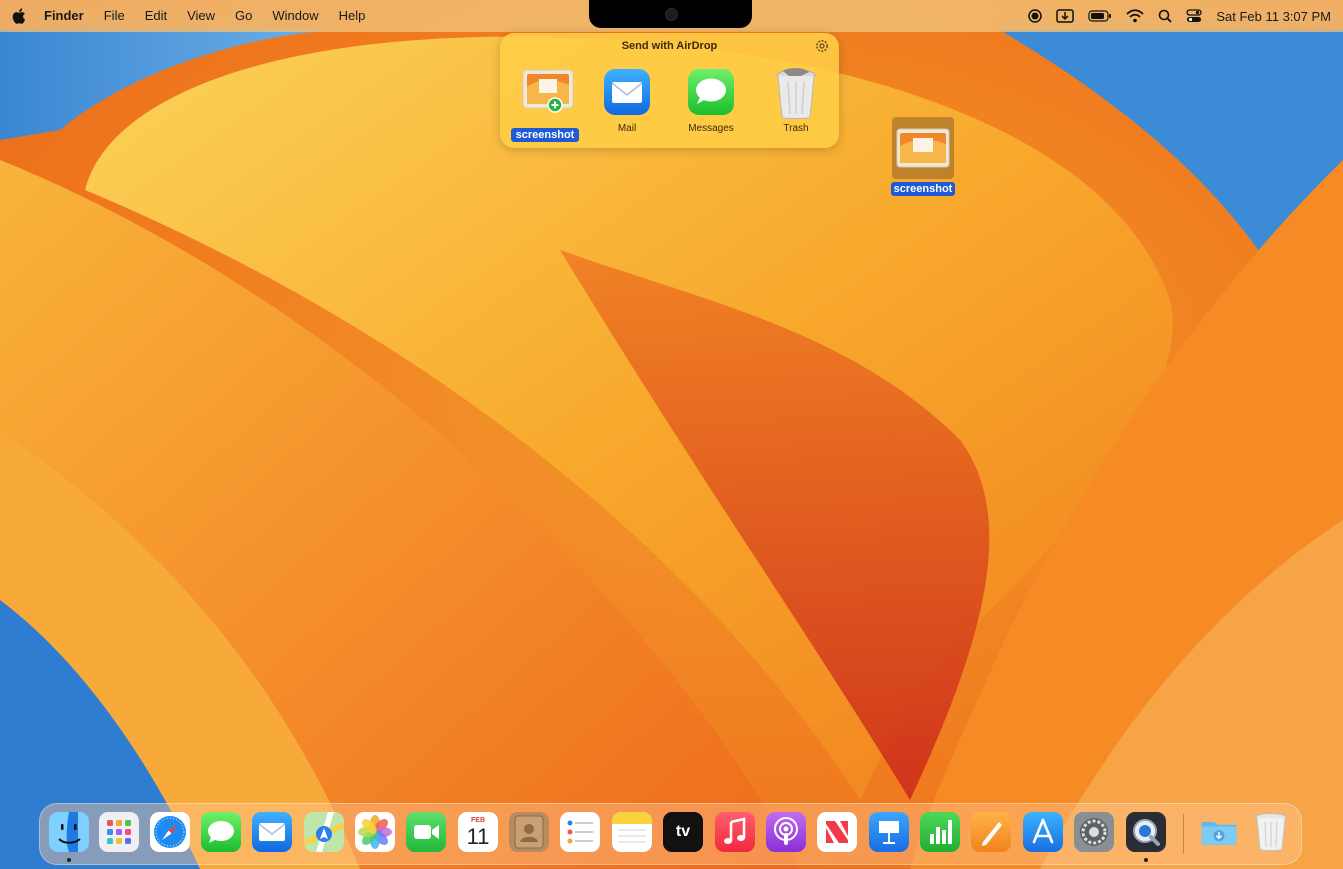  Describe the element at coordinates (580, 832) in the screenshot. I see `reminders-icon` at that location.